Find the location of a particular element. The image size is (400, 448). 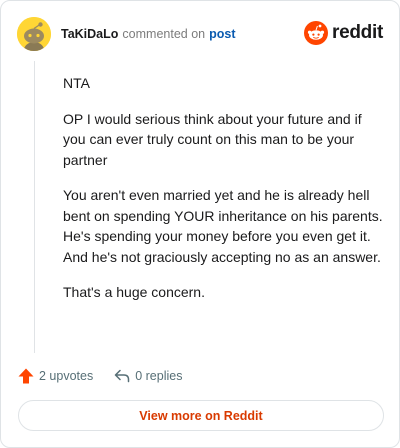

upvote-count: 2 upvotes is located at coordinates (66, 376).